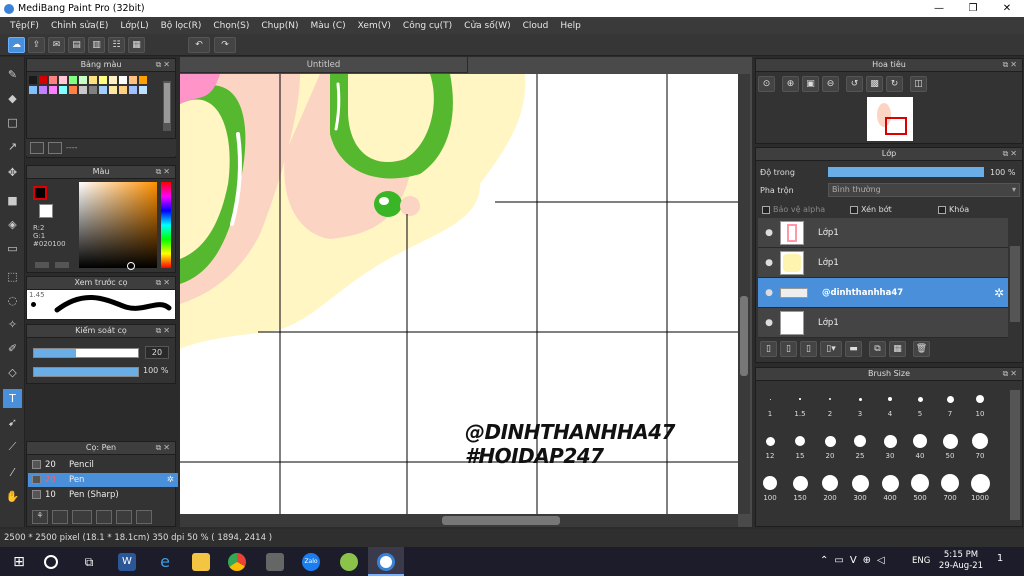 The height and width of the screenshot is (576, 1024). What do you see at coordinates (103, 480) in the screenshot?
I see `brush-item-pen: 20 Pen ✲` at bounding box center [103, 480].